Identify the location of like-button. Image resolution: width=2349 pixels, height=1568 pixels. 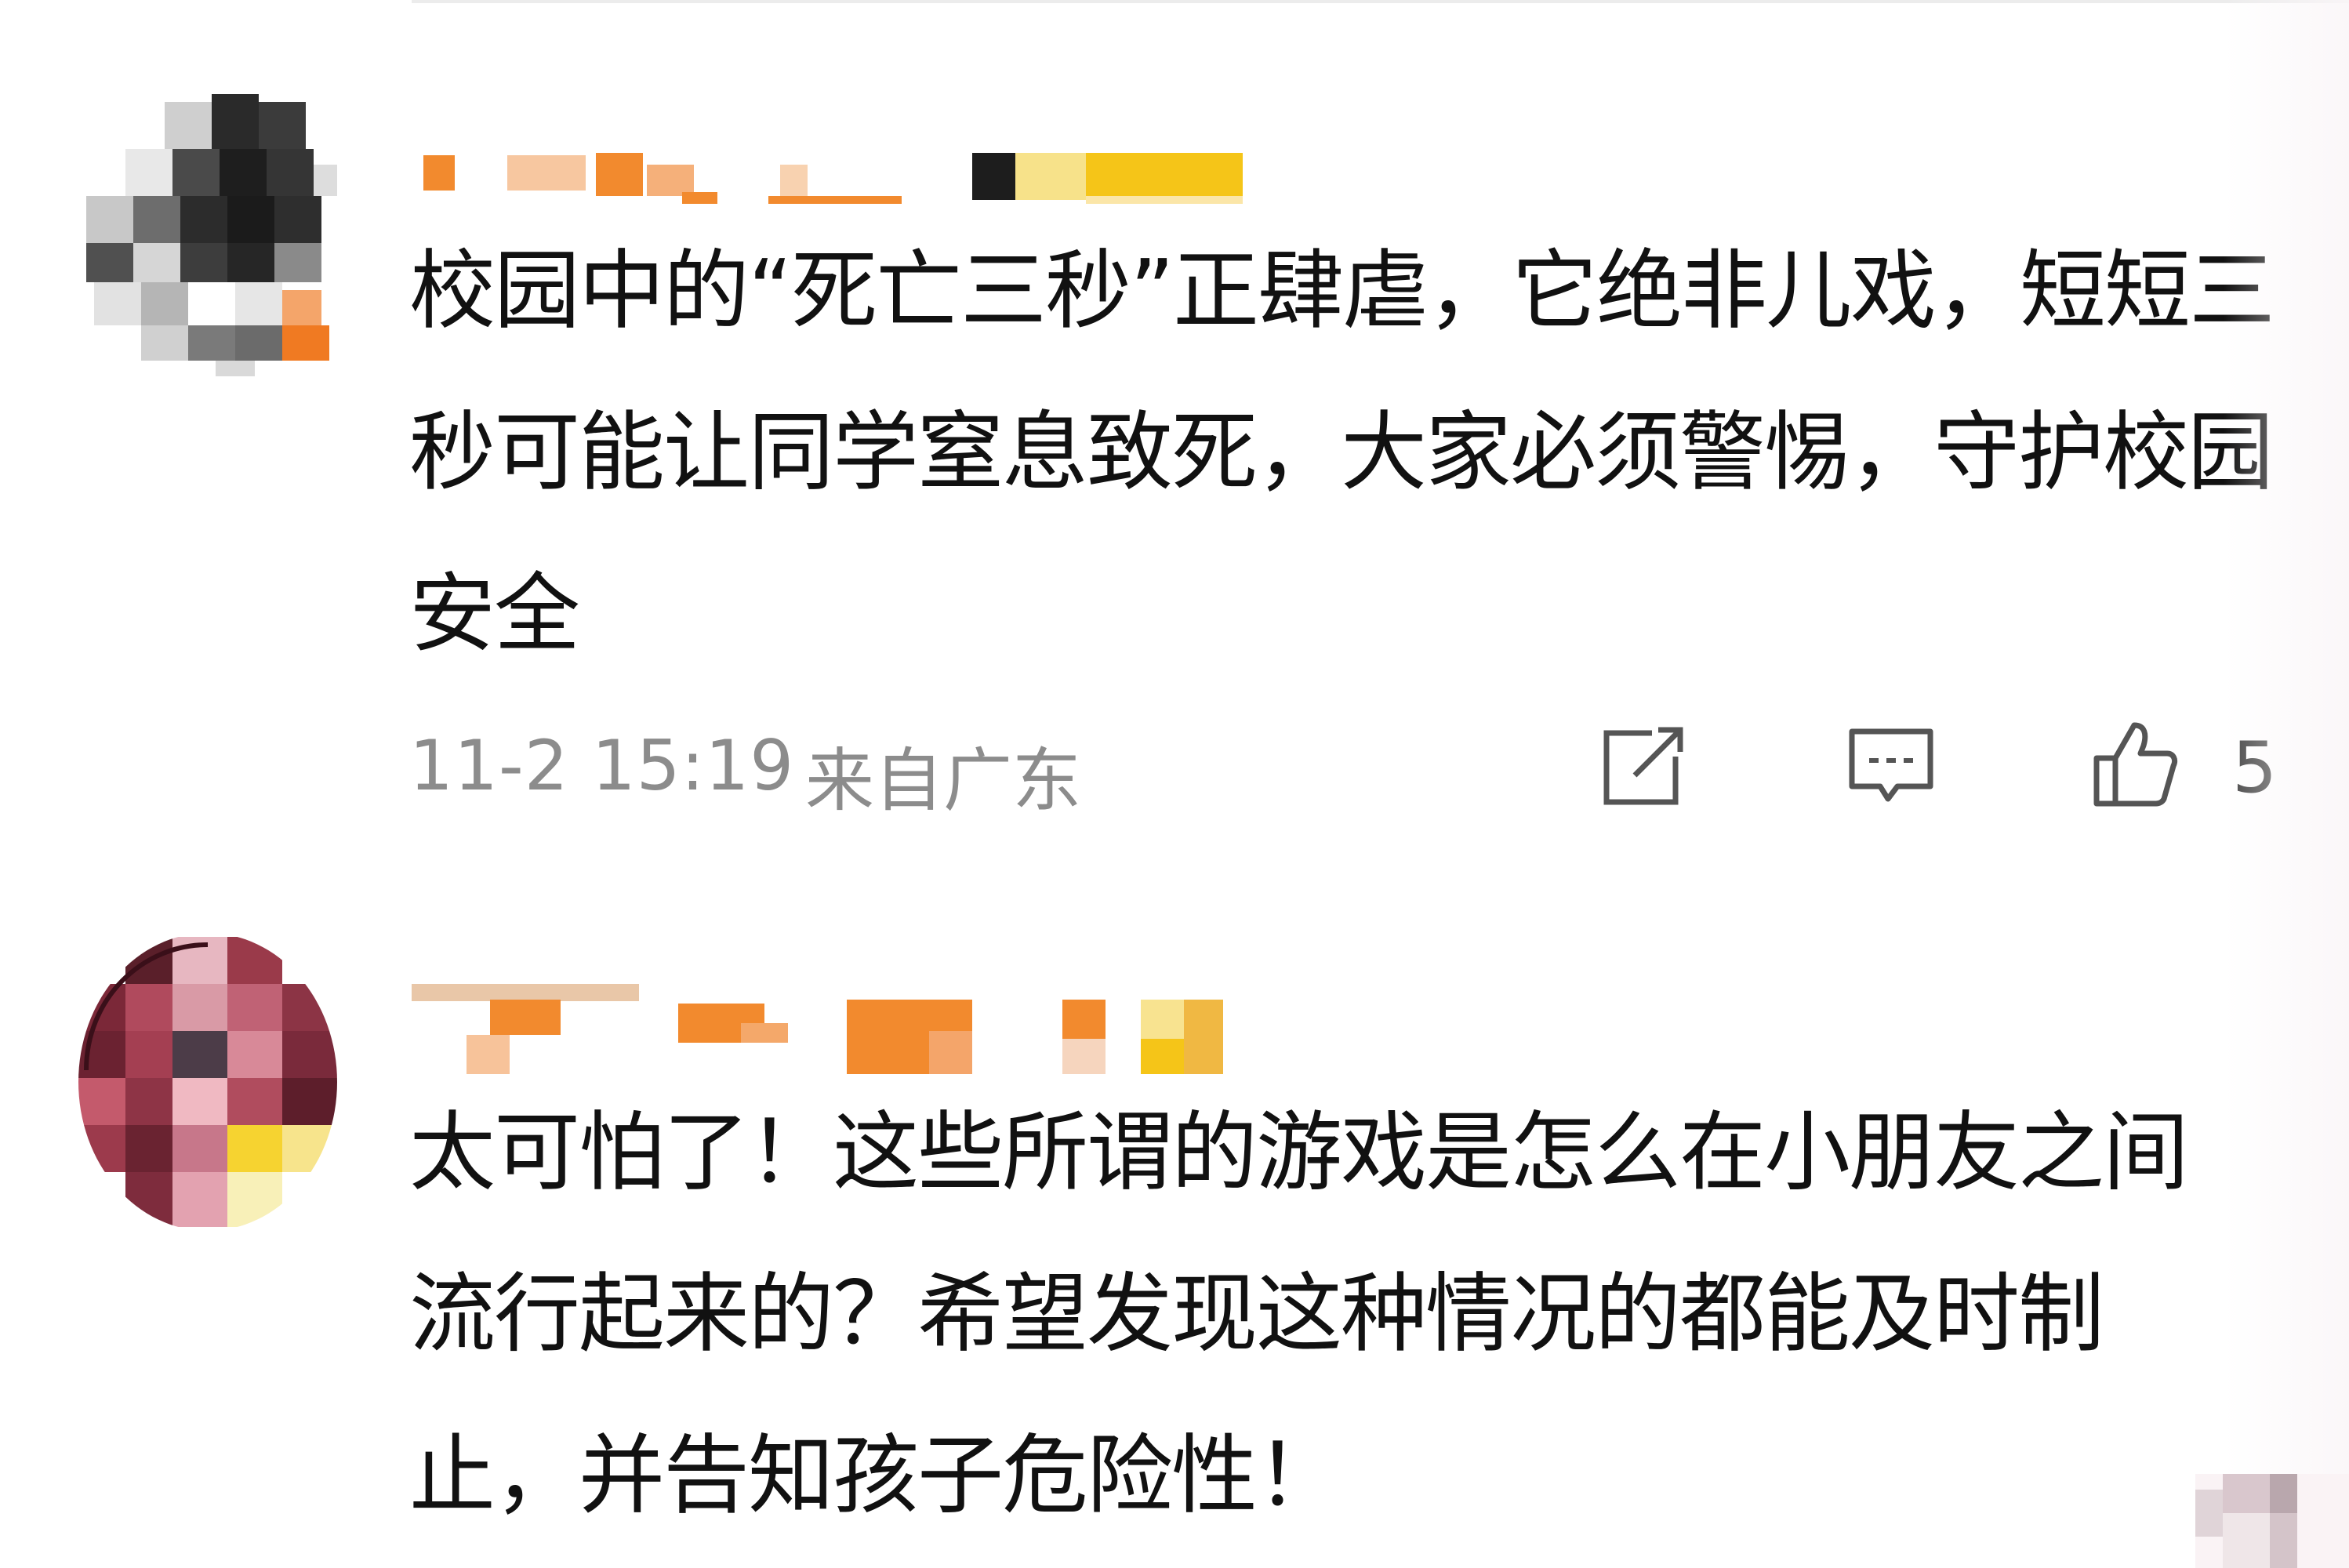
(2134, 764).